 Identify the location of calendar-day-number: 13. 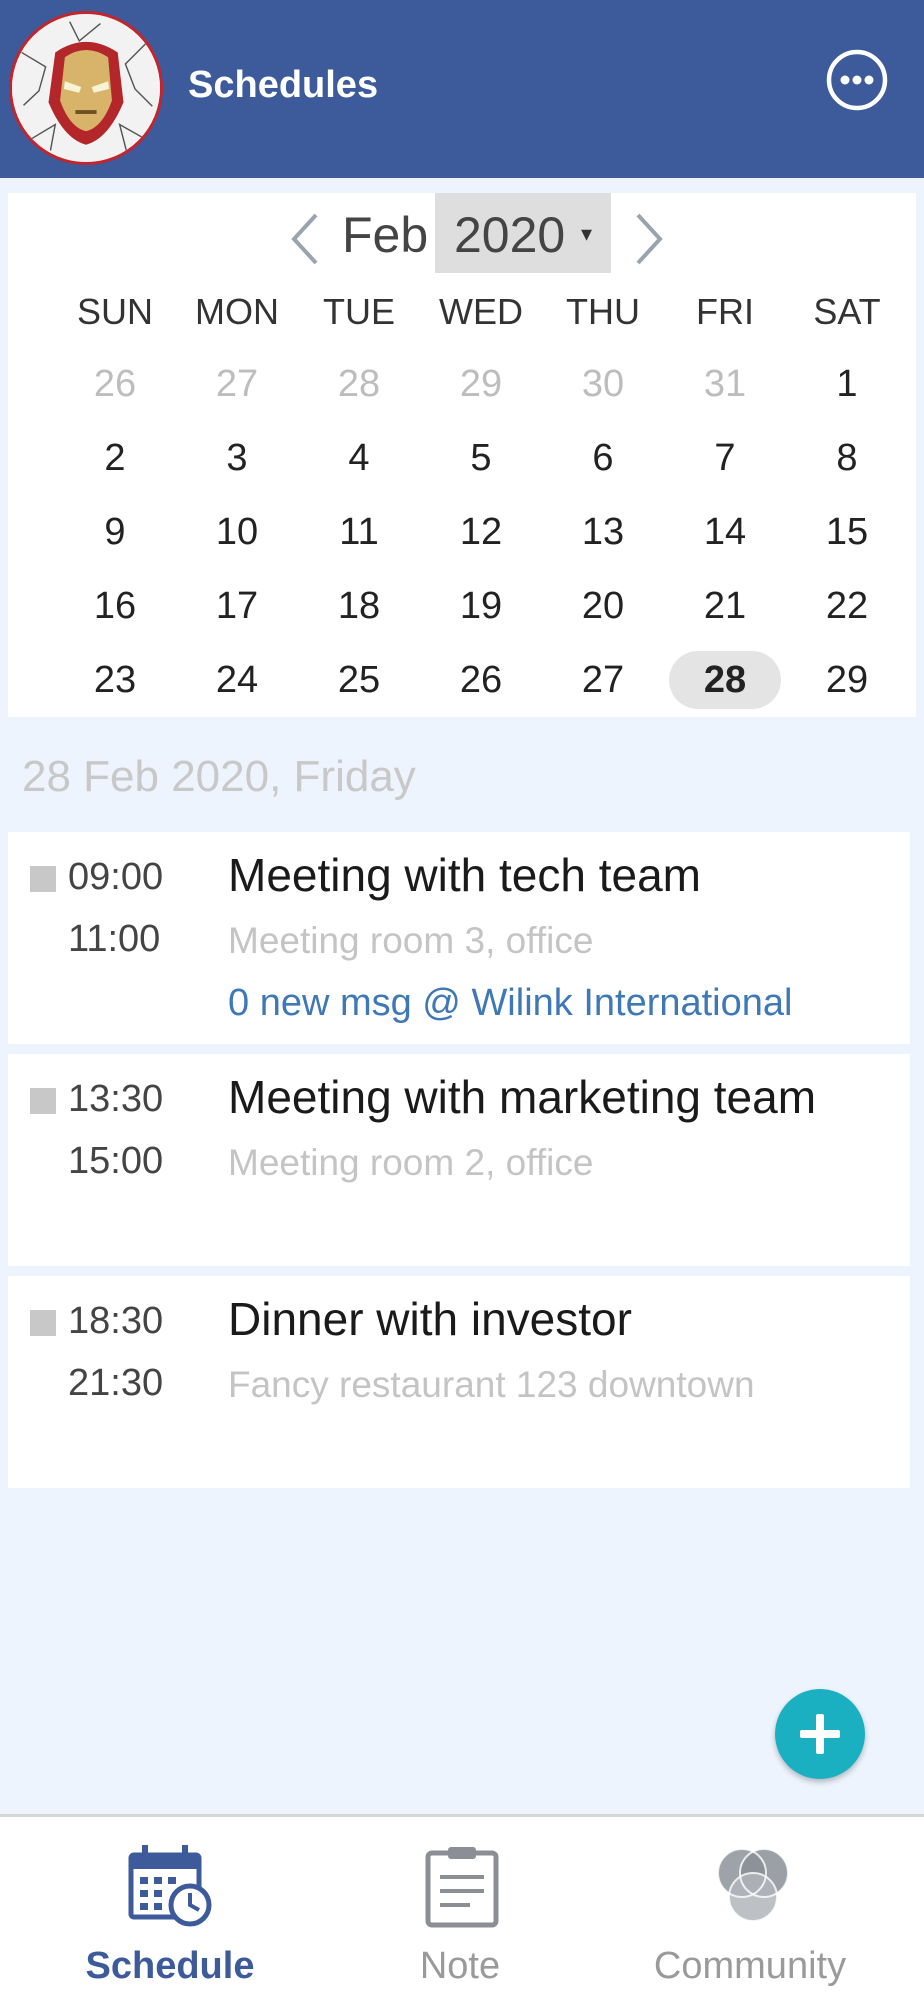
(603, 532).